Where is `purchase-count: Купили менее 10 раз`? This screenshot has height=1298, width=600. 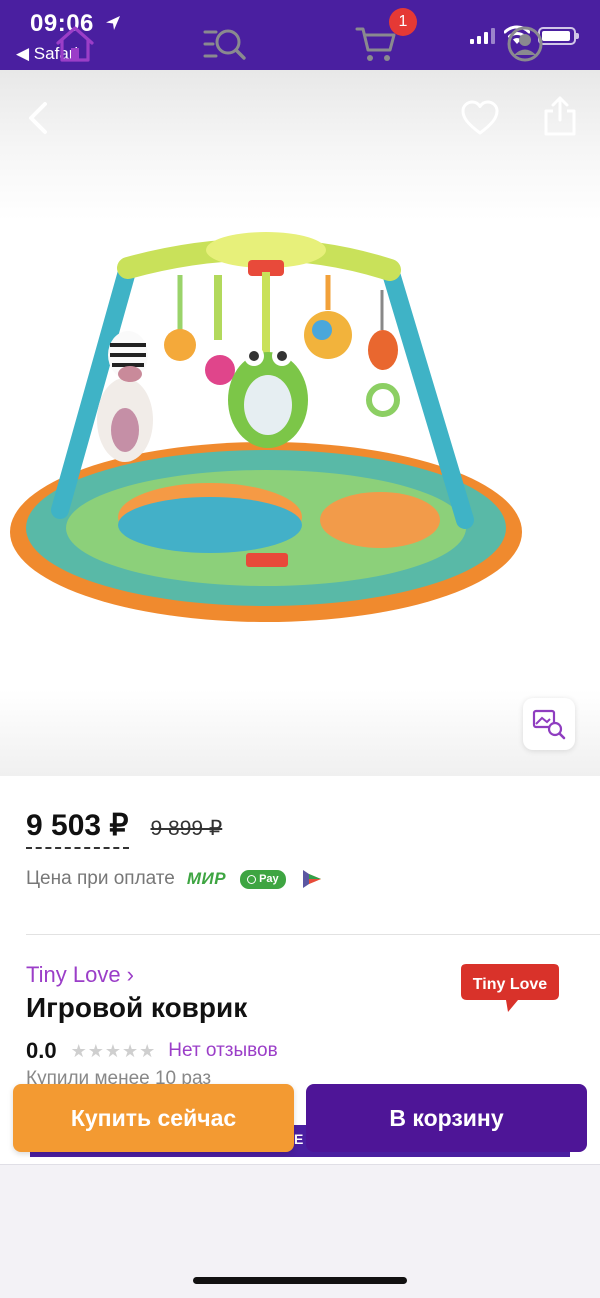 purchase-count: Купили менее 10 раз is located at coordinates (119, 1076).